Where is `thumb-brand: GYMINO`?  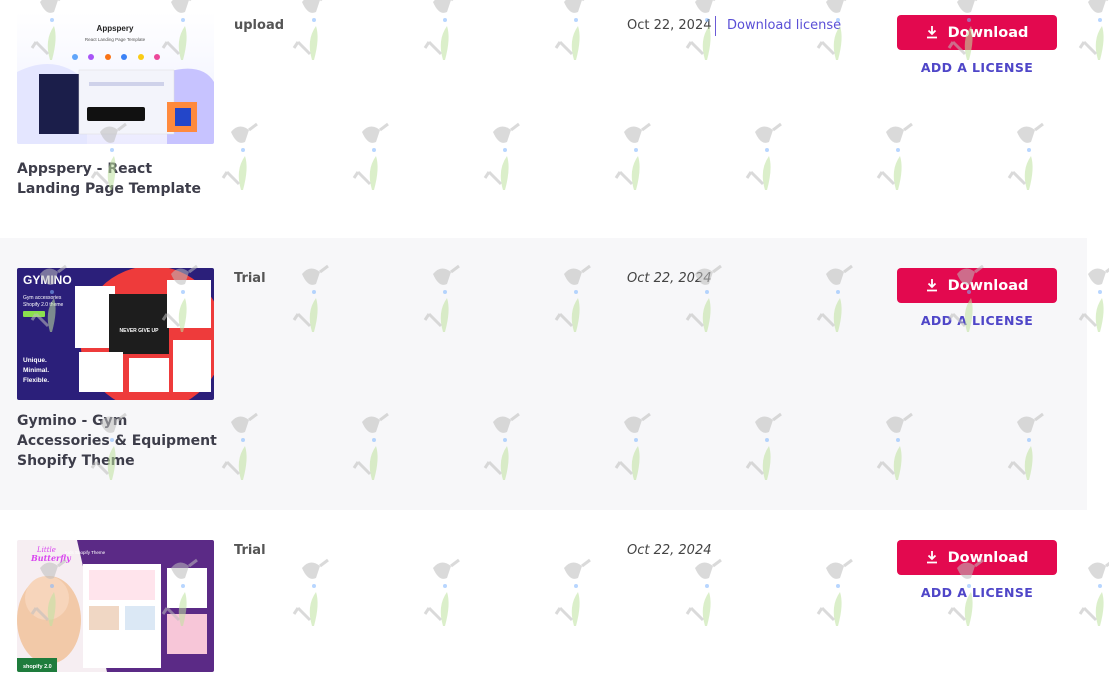
thumb-brand: GYMINO is located at coordinates (47, 280).